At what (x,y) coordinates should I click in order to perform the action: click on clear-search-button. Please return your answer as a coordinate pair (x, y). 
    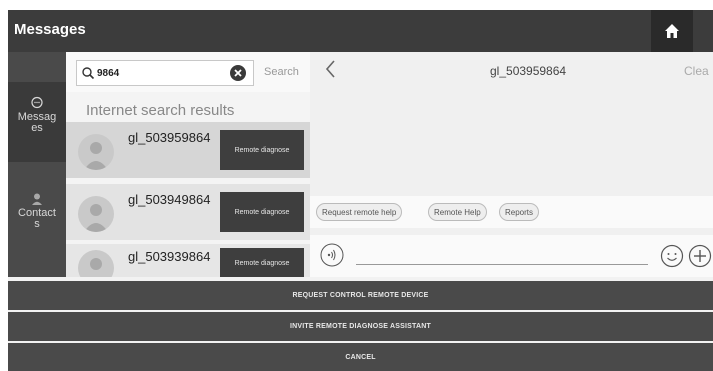
    Looking at the image, I should click on (238, 73).